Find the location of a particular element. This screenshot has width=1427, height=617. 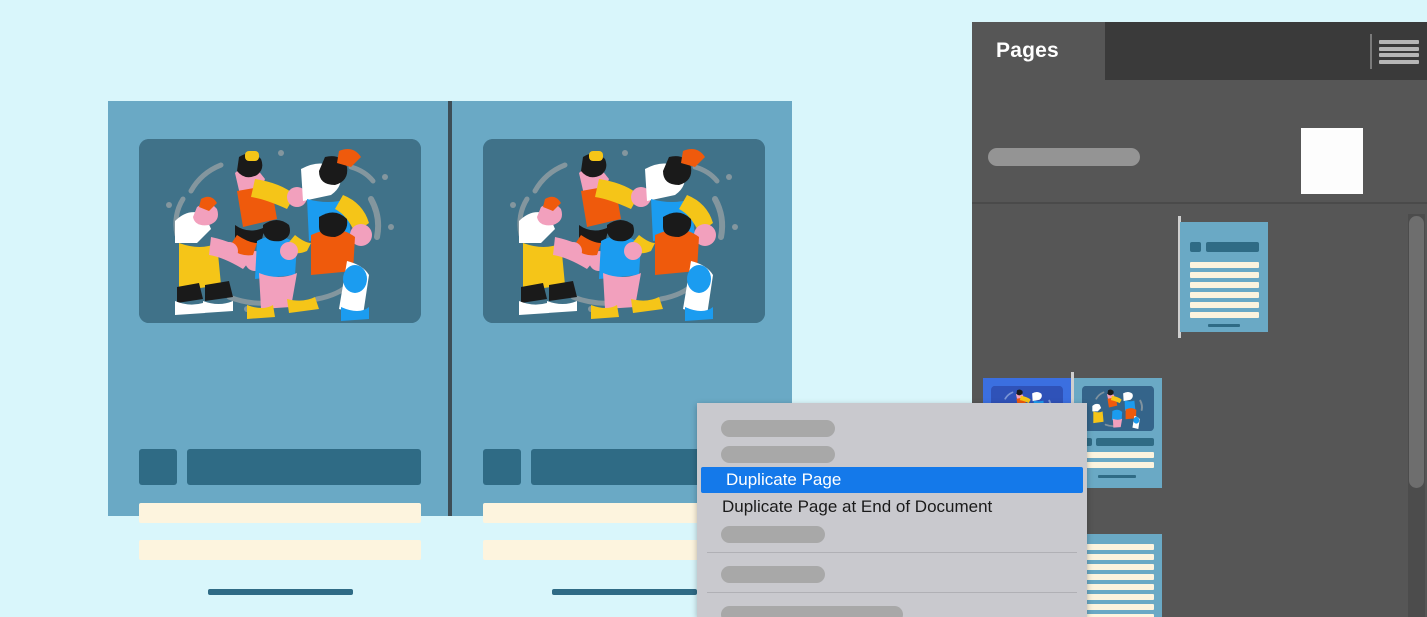

tabbar-divider is located at coordinates (1371, 51).